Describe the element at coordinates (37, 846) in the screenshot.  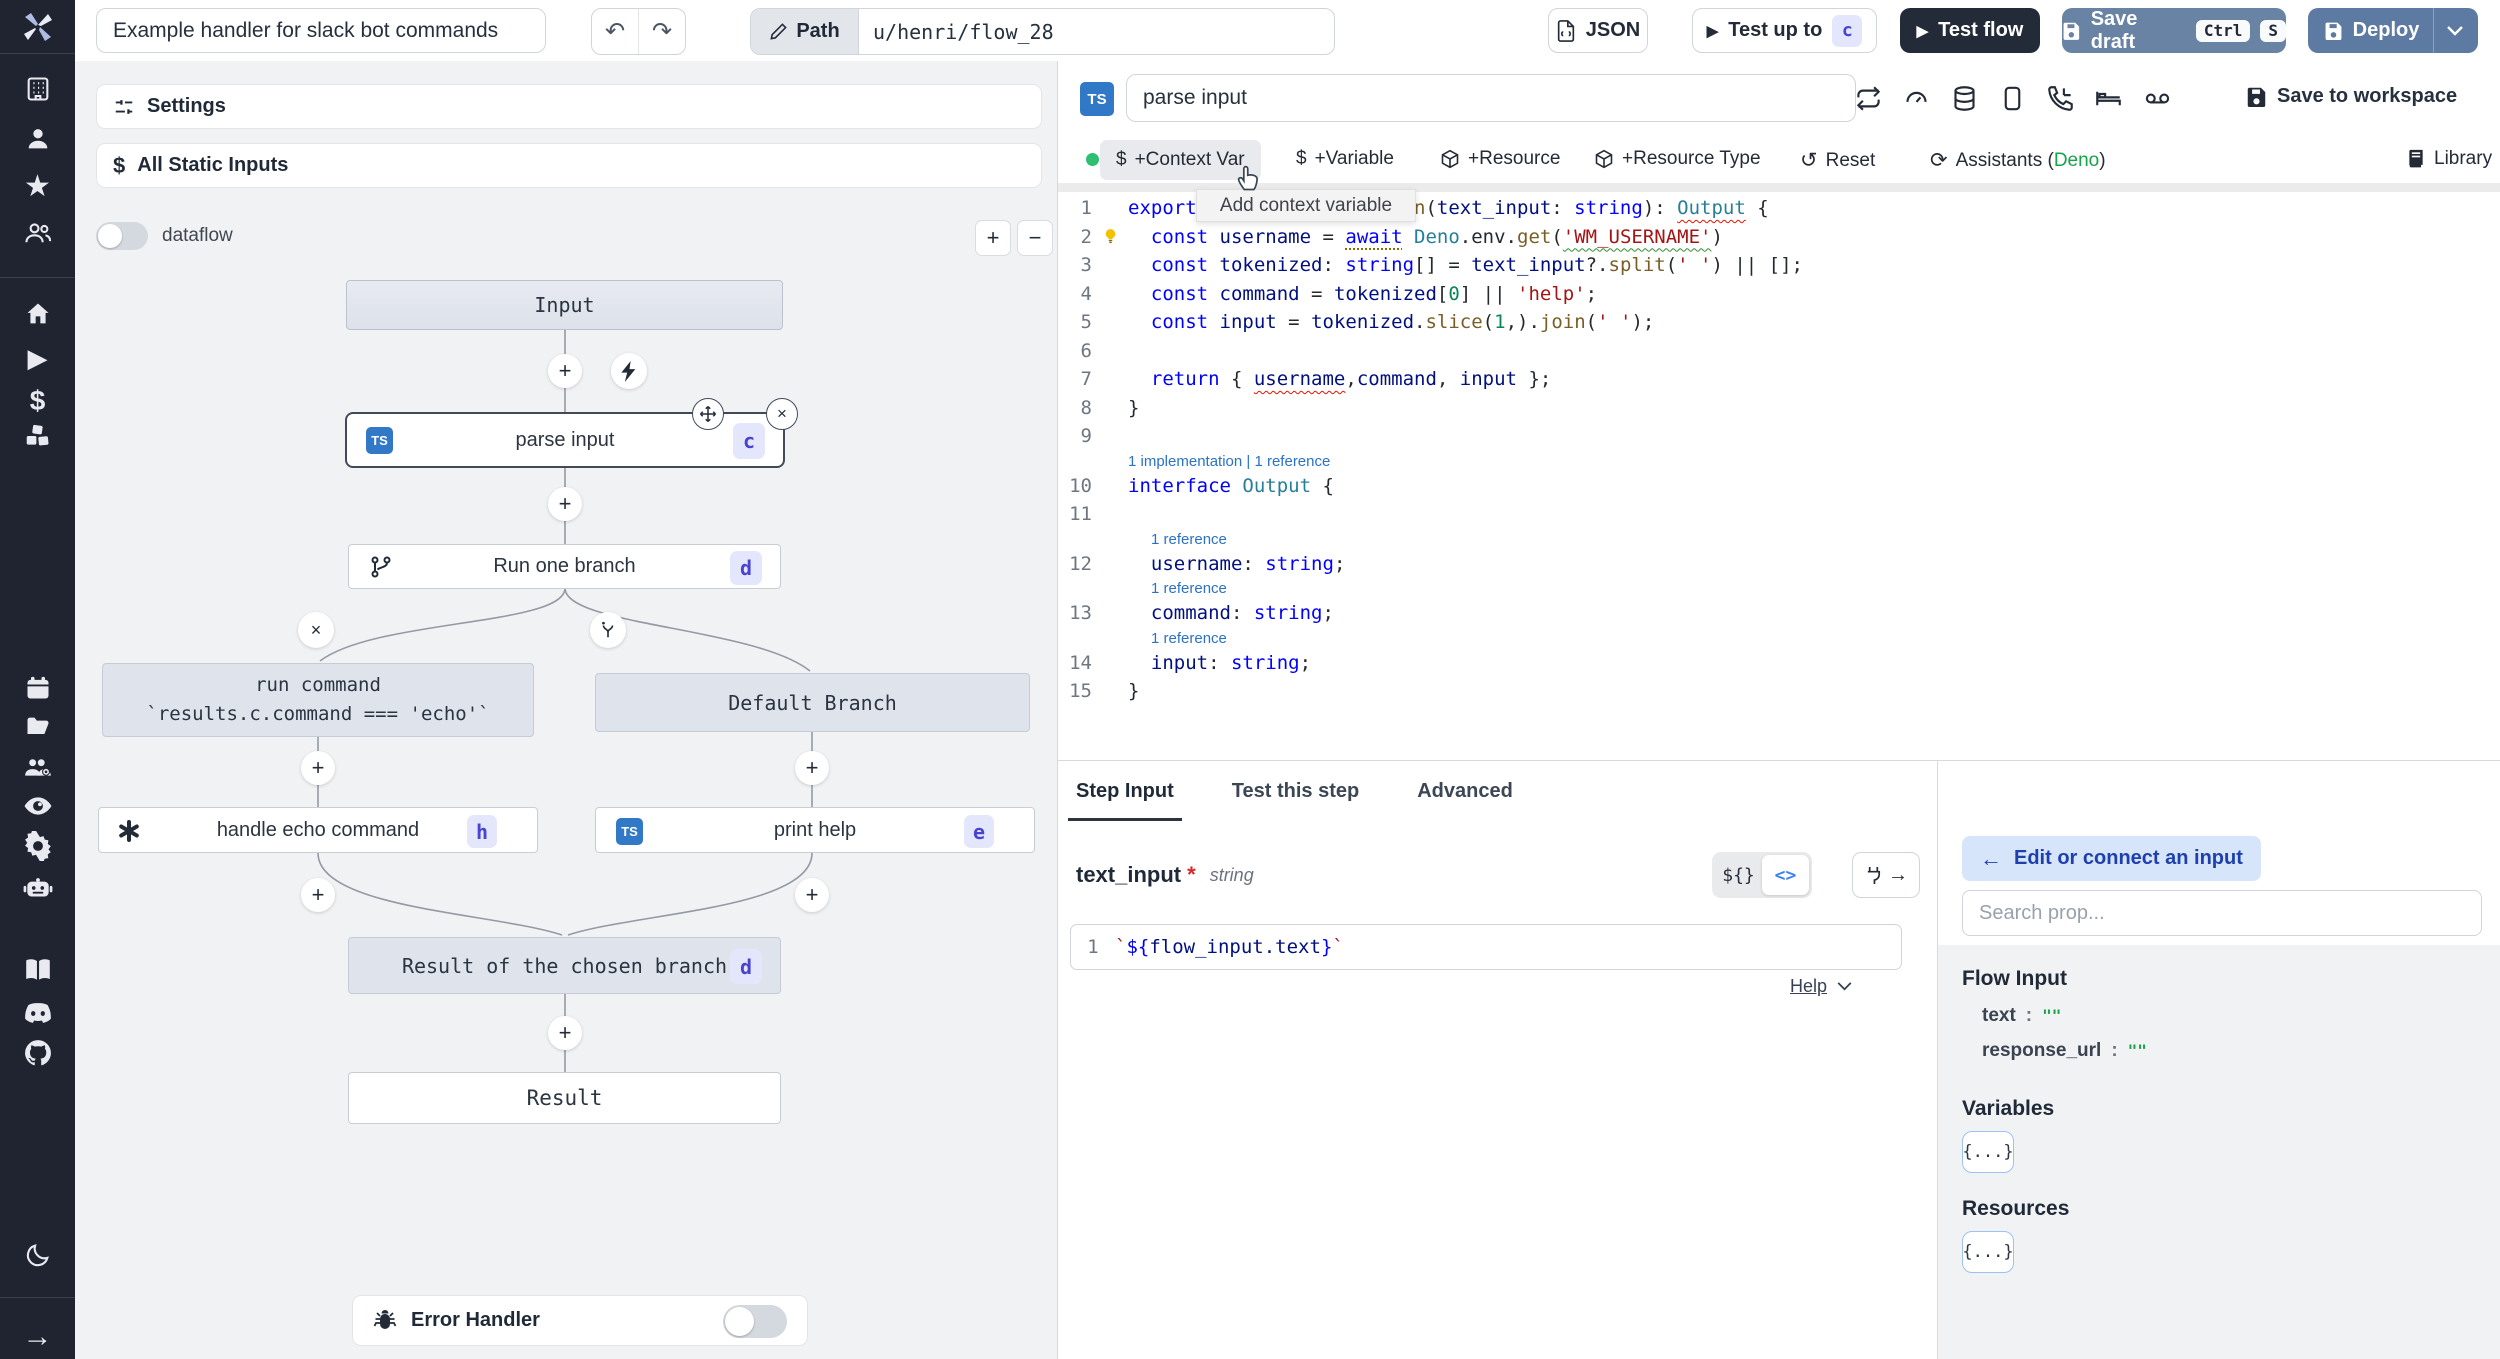
I see `sidebar-item-settings-gear-icon` at that location.